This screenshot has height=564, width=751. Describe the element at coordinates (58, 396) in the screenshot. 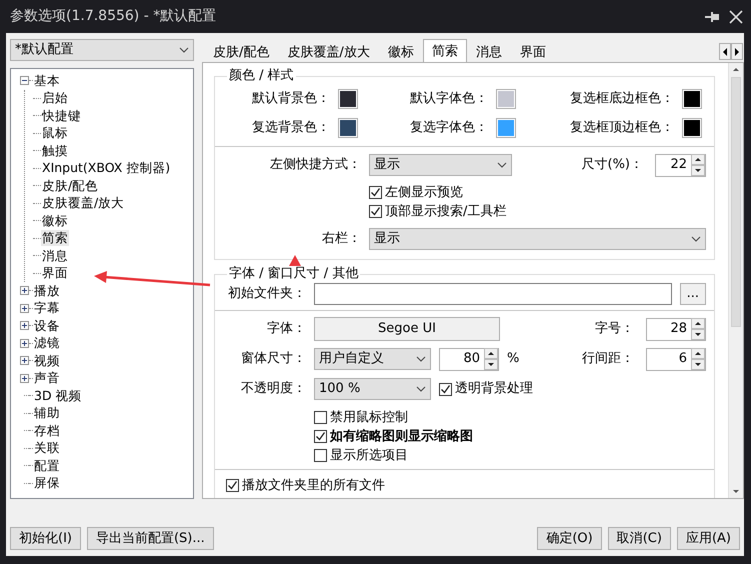

I see `tree-item: 3D 视频` at that location.